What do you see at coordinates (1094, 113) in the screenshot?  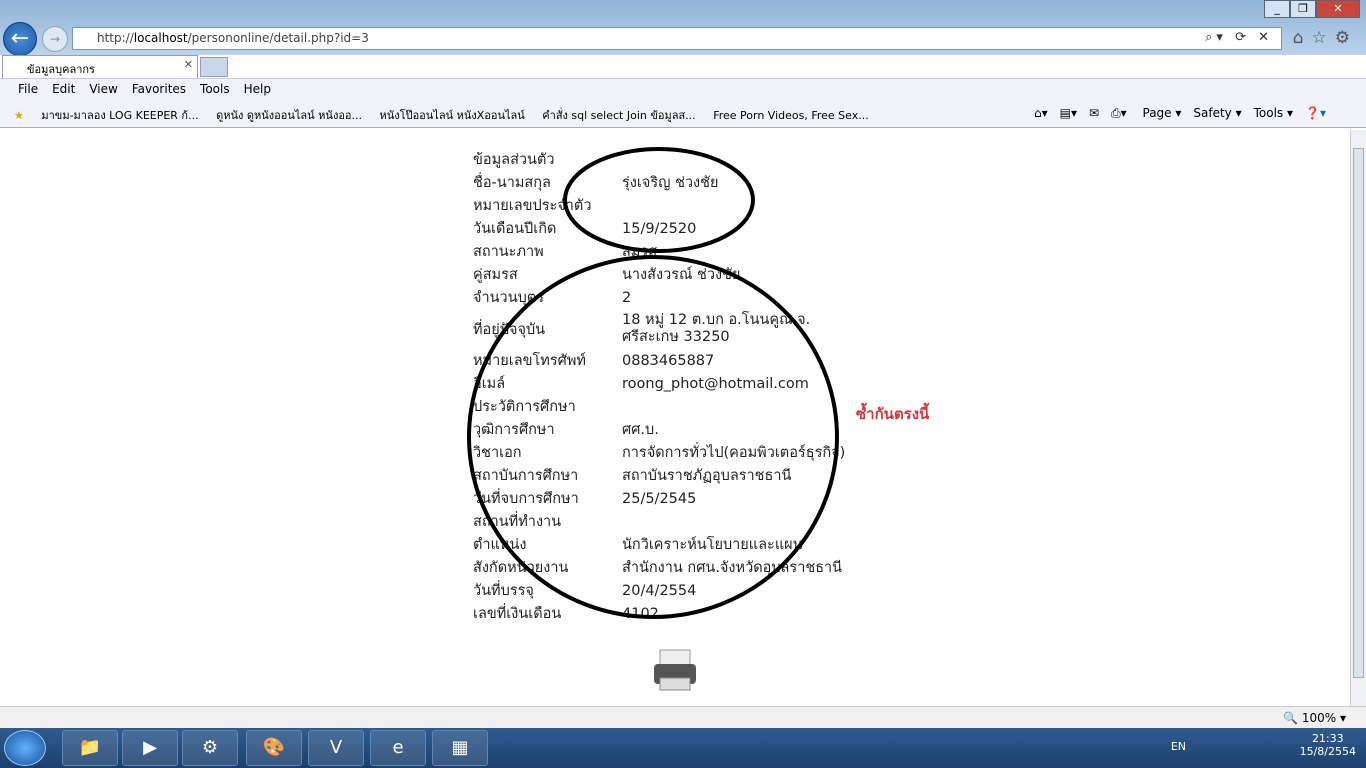 I see `mail-icon: ✉` at bounding box center [1094, 113].